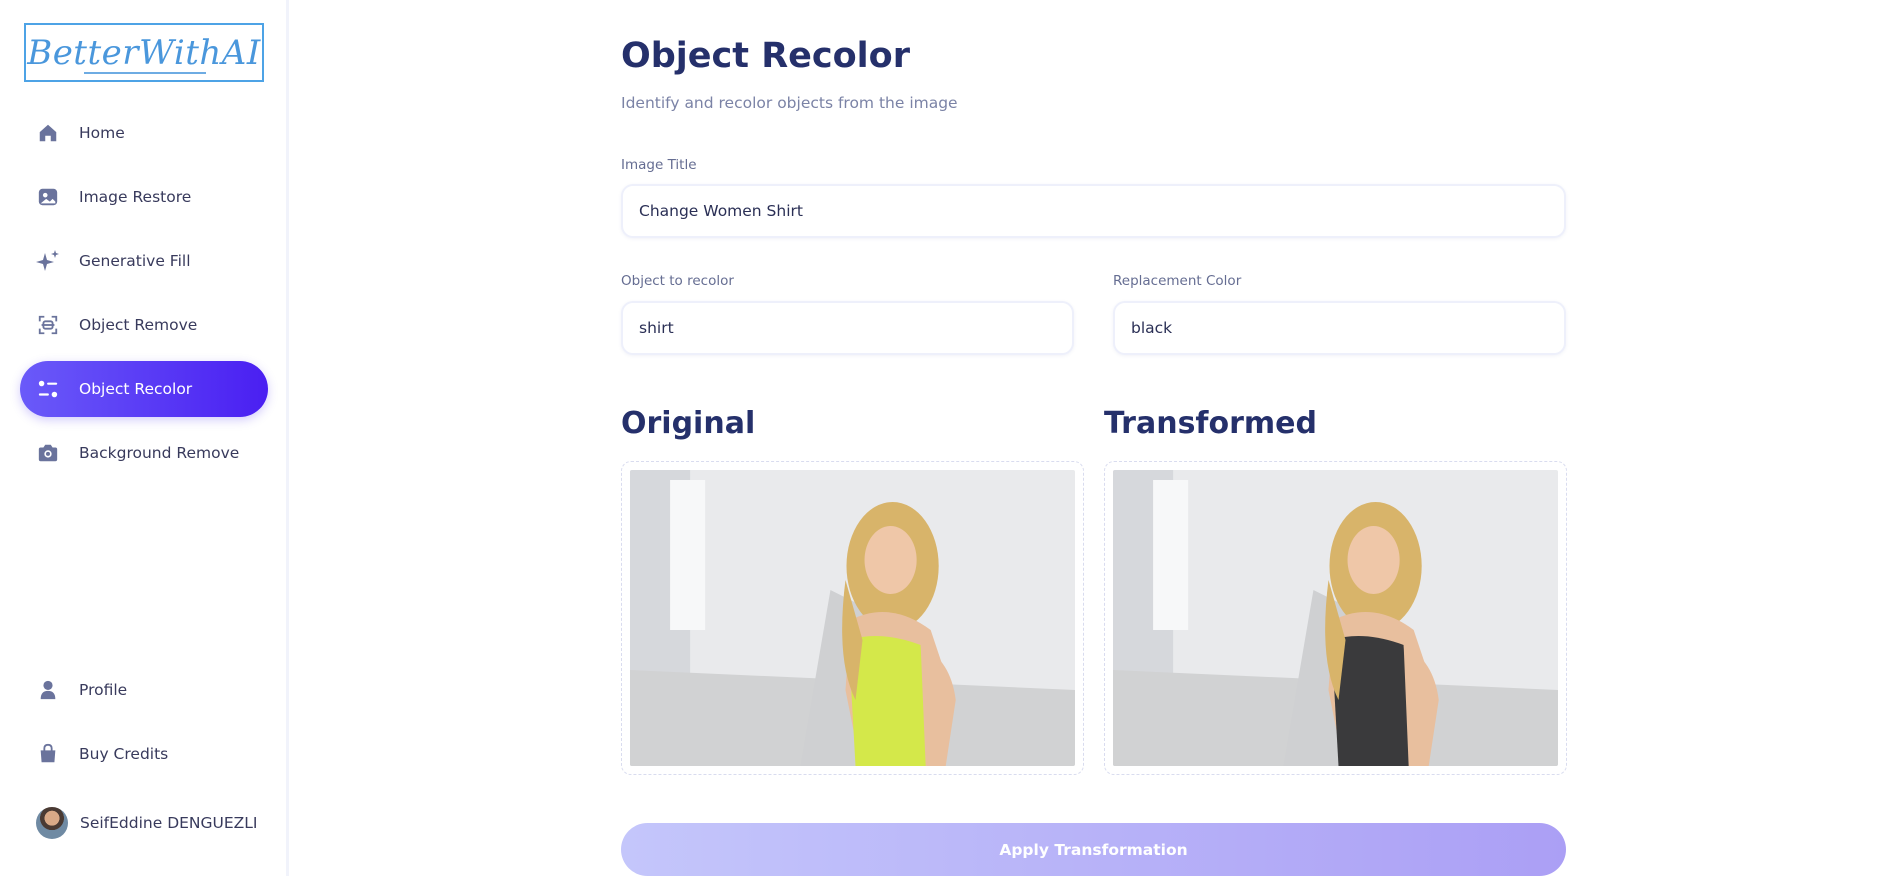 Image resolution: width=1898 pixels, height=876 pixels. Describe the element at coordinates (48, 754) in the screenshot. I see `bag-icon` at that location.